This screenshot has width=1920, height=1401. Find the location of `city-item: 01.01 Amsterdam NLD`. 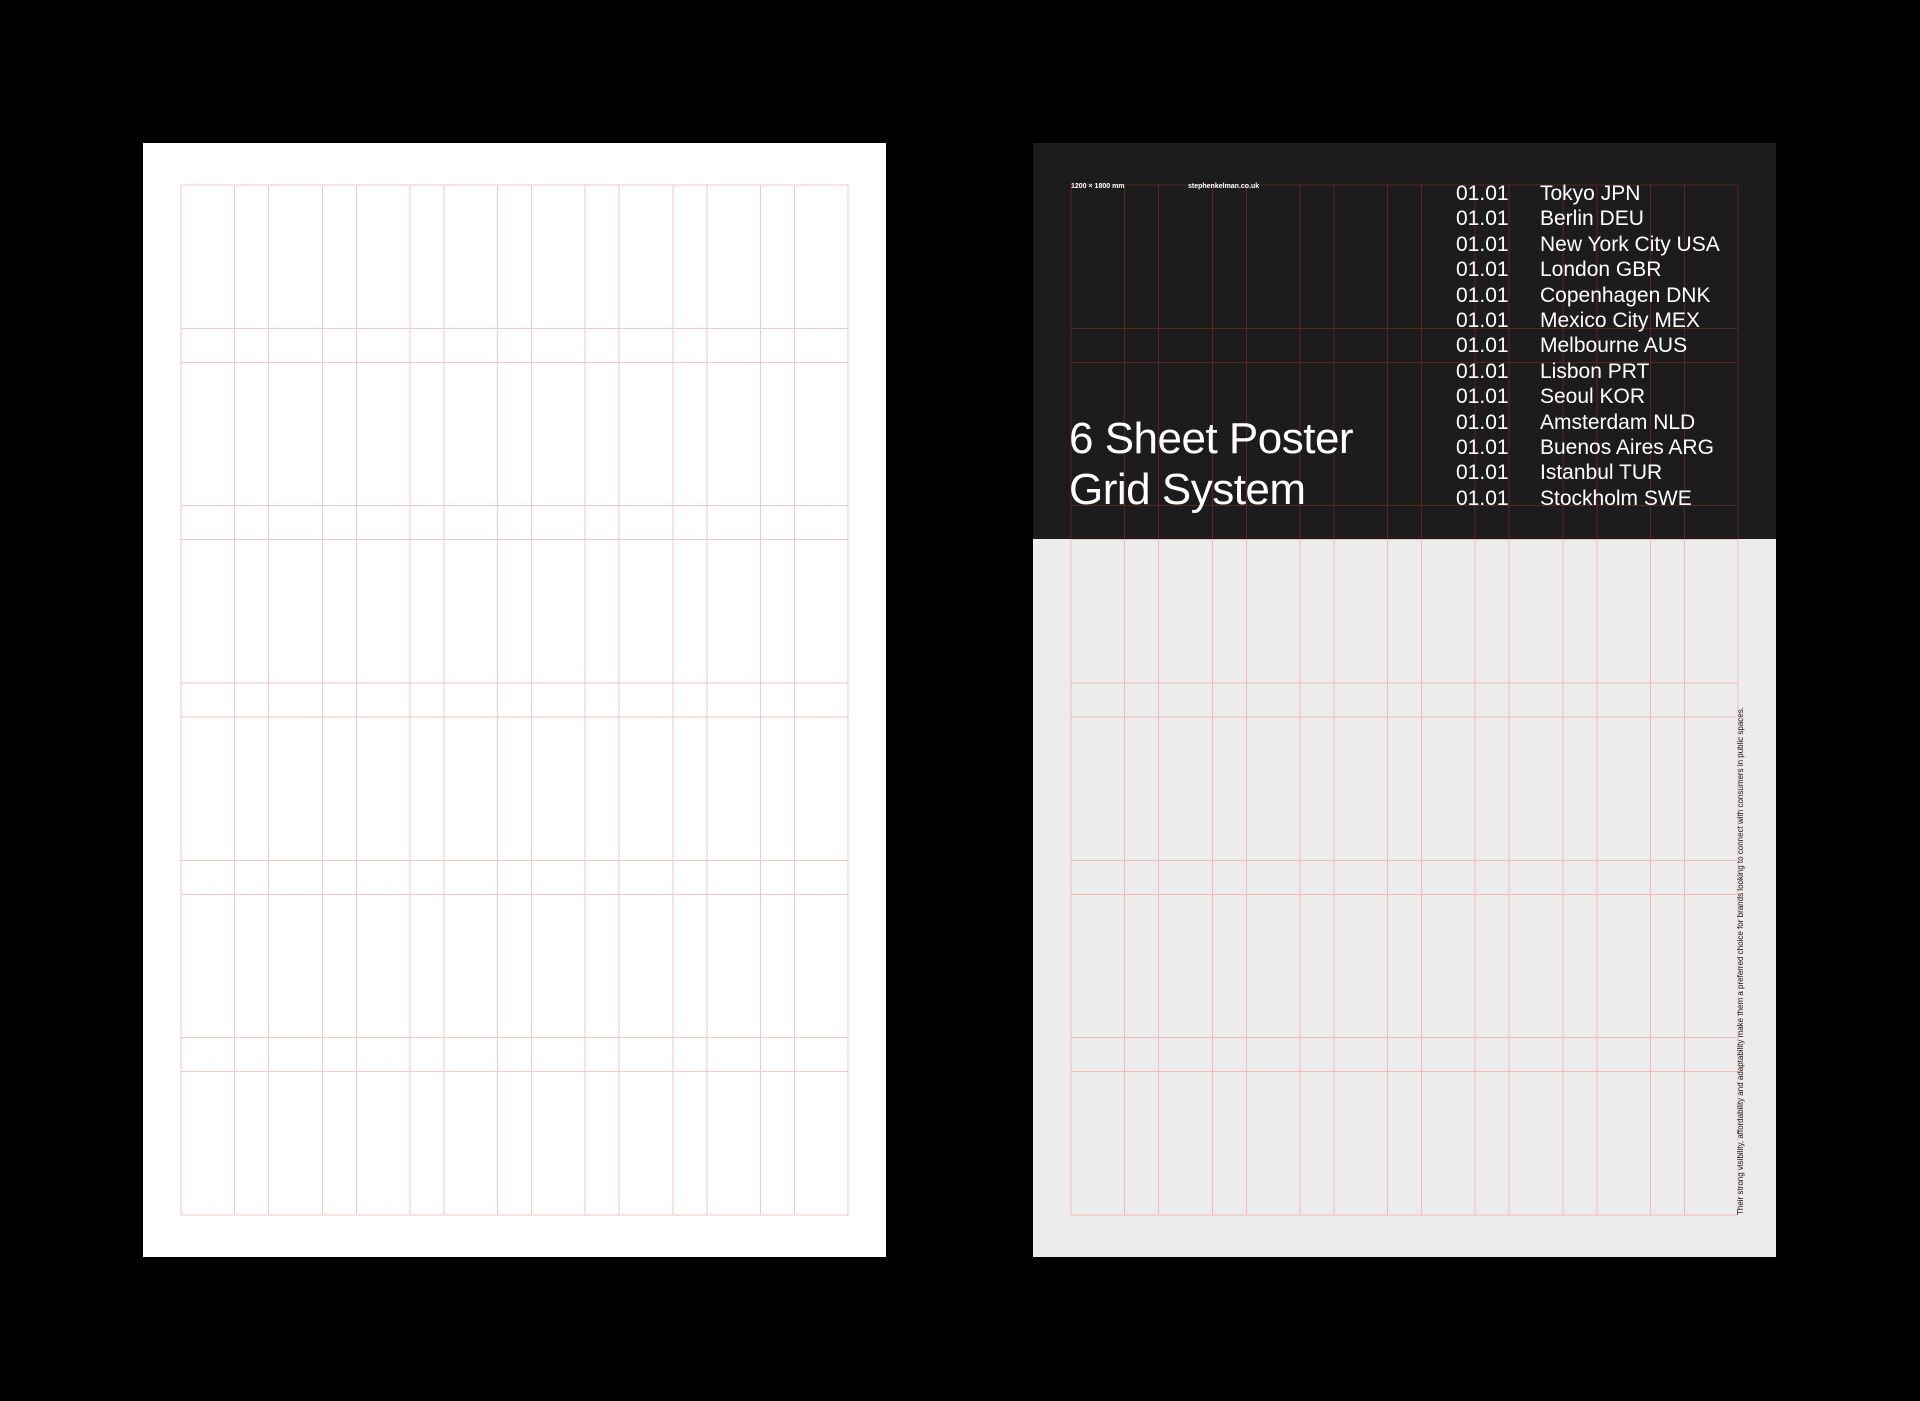

city-item: 01.01 Amsterdam NLD is located at coordinates (1588, 422).